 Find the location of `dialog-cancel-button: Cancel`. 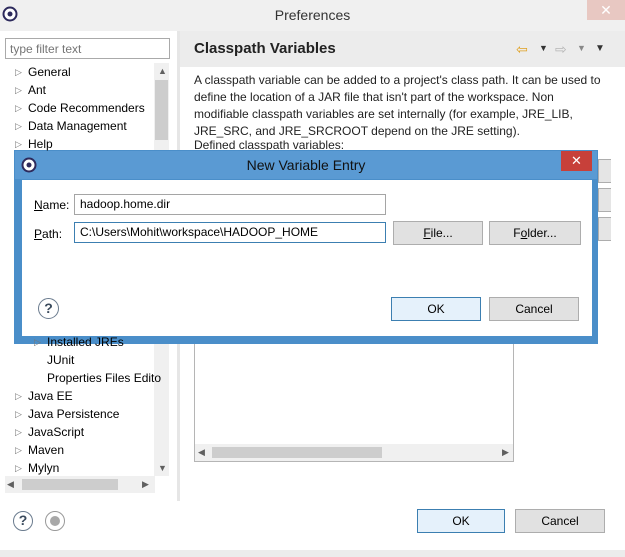

dialog-cancel-button: Cancel is located at coordinates (534, 309).